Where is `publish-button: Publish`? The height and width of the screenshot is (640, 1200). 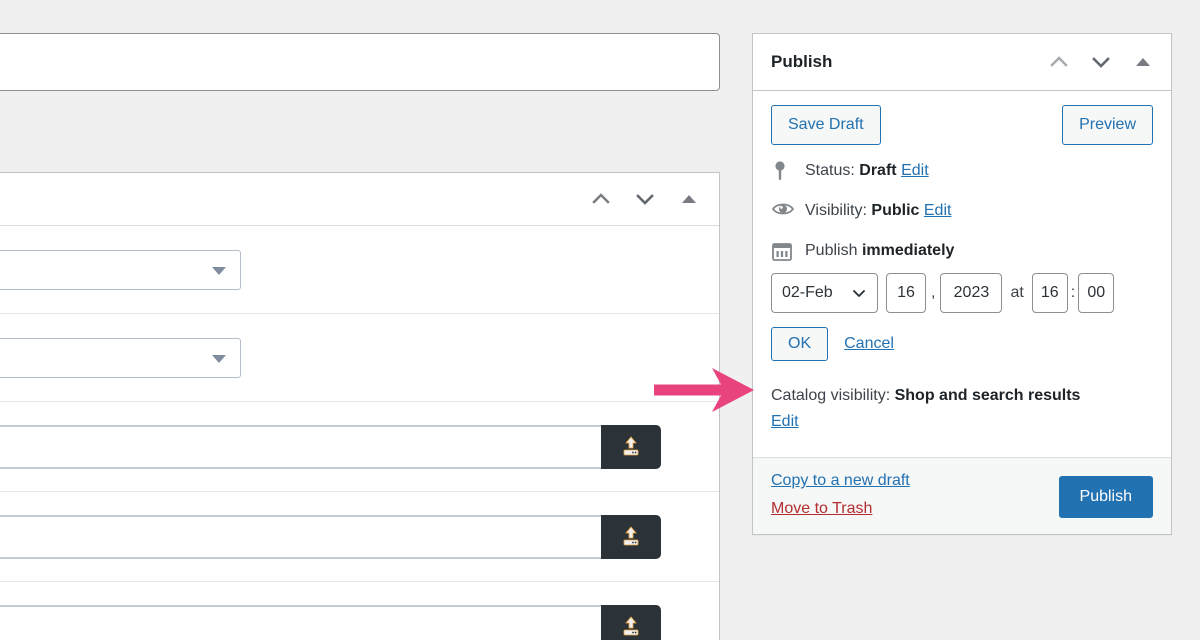
publish-button: Publish is located at coordinates (1105, 497).